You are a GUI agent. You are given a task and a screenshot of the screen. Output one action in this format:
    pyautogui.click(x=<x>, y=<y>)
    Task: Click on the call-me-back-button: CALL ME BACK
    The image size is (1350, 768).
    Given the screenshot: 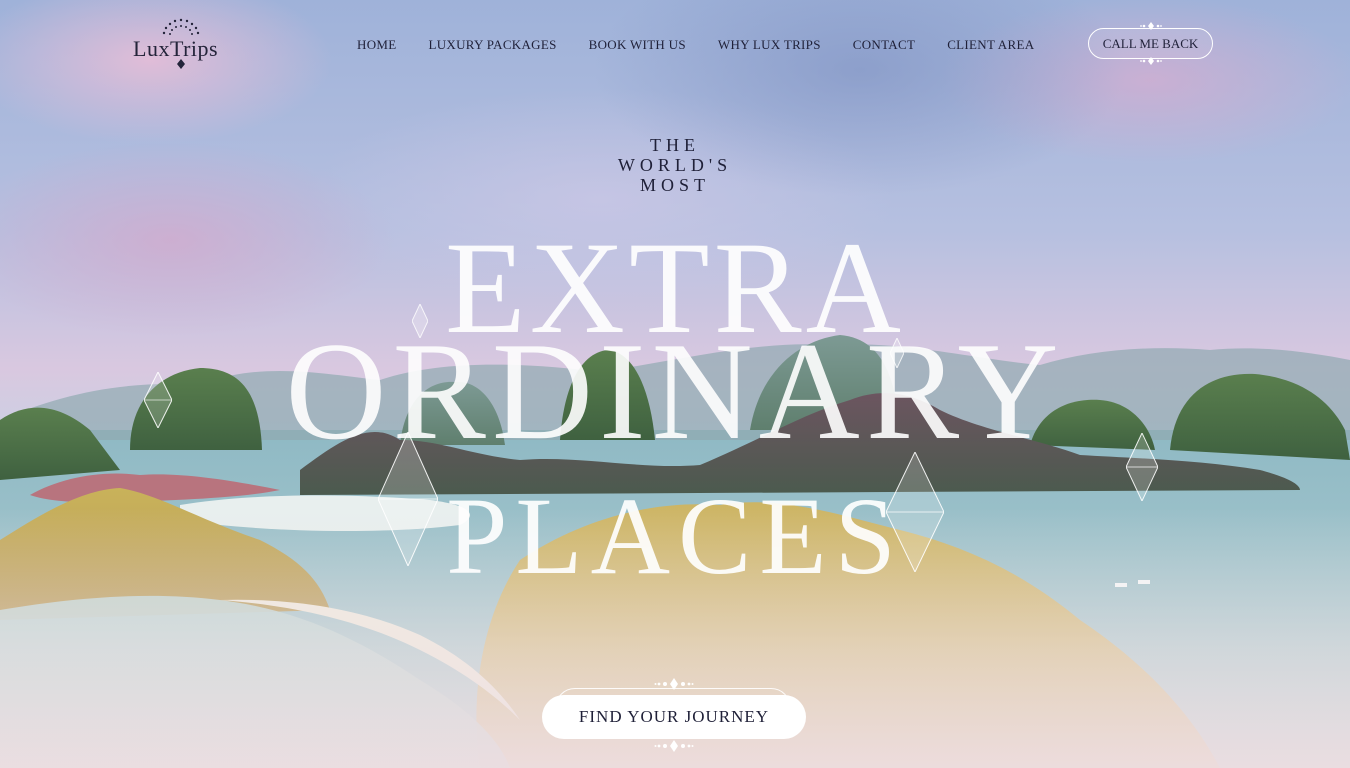 What is the action you would take?
    pyautogui.click(x=1150, y=43)
    